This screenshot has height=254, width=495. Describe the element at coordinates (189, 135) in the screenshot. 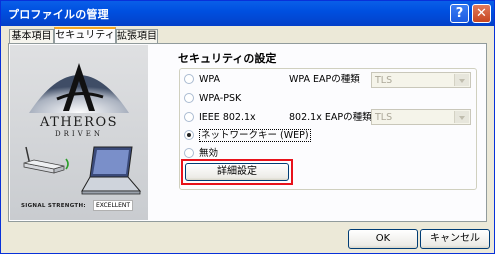

I see `radio-button-selected` at that location.